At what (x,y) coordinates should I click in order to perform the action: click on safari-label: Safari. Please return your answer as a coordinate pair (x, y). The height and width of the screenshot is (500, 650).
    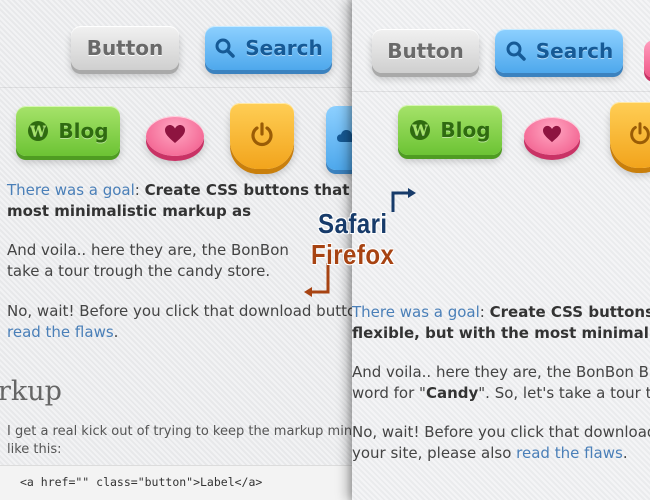
    Looking at the image, I should click on (353, 223).